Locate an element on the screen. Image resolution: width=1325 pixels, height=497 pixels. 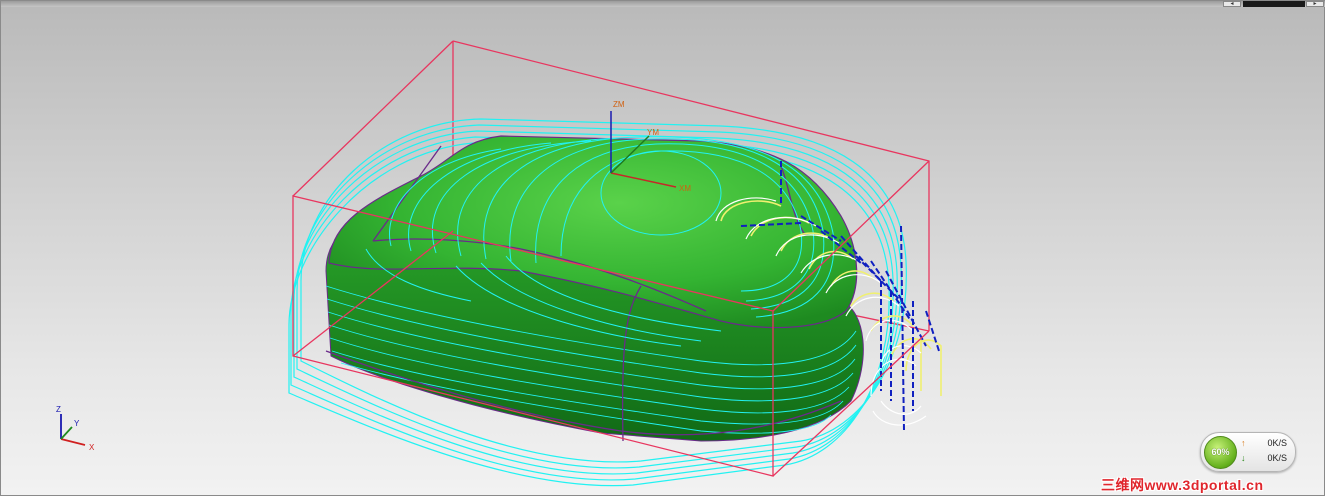
axis-label-z: ZM is located at coordinates (619, 104).